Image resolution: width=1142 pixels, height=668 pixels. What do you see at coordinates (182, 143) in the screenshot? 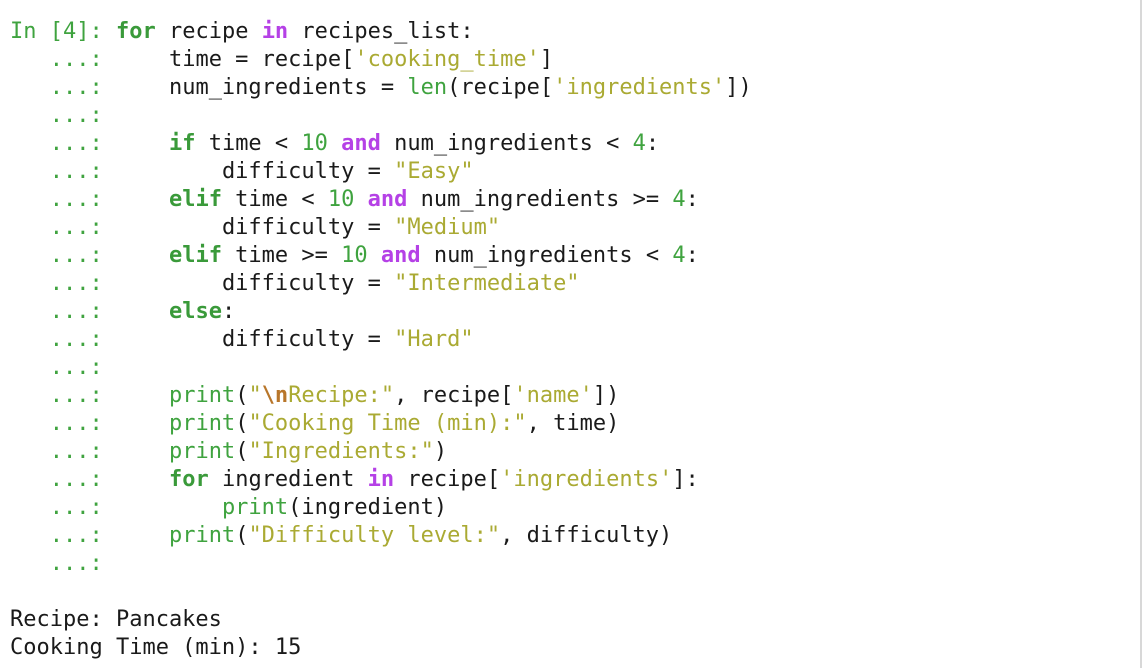
I see `keyword-if: if` at bounding box center [182, 143].